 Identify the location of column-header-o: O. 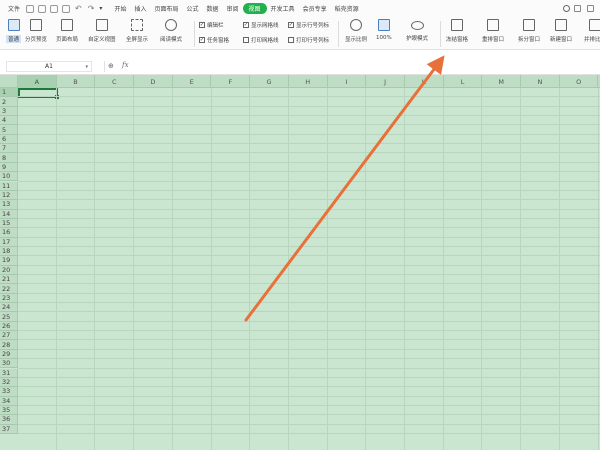
(579, 81).